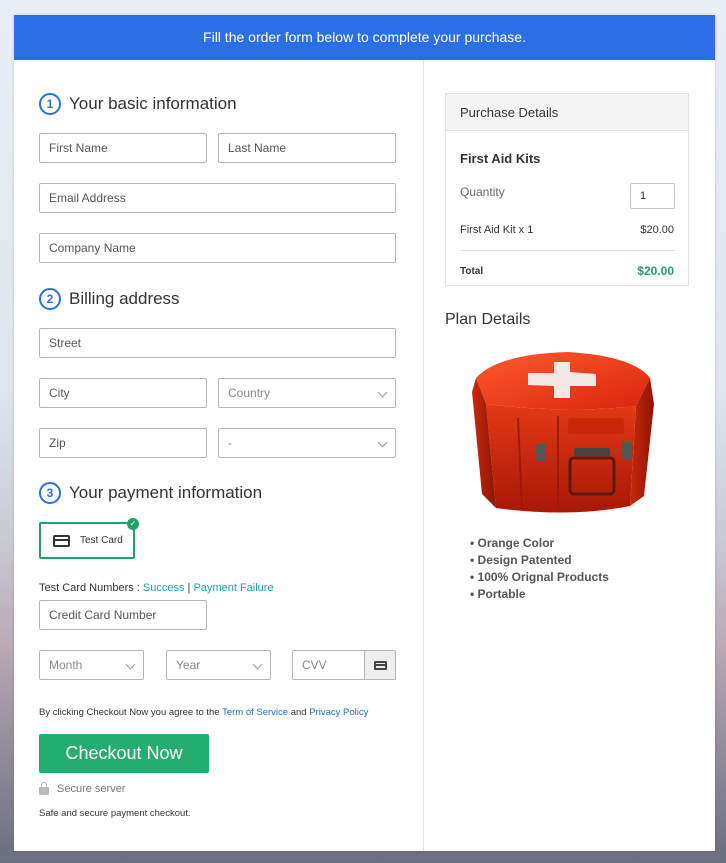 The height and width of the screenshot is (863, 726). What do you see at coordinates (115, 813) in the screenshot?
I see `safe-checkout-text: Safe and secure payment checkout.` at bounding box center [115, 813].